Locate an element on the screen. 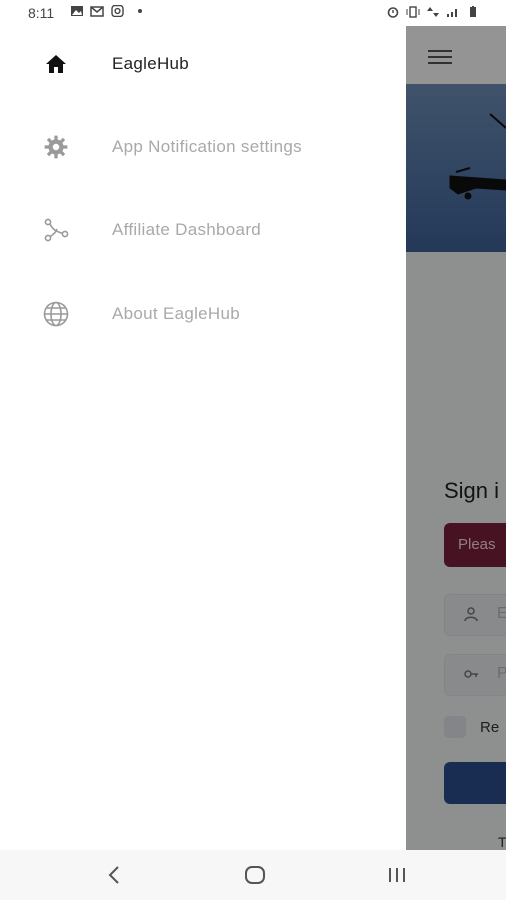  image-icon is located at coordinates (77, 11).